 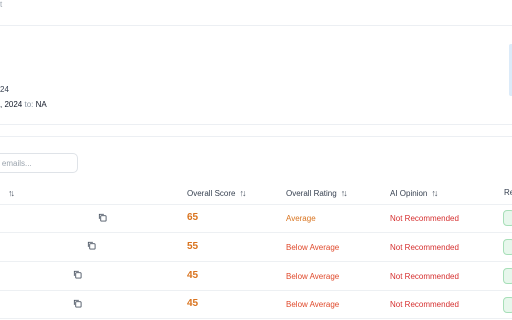 I want to click on overall-score: 55, so click(x=193, y=246).